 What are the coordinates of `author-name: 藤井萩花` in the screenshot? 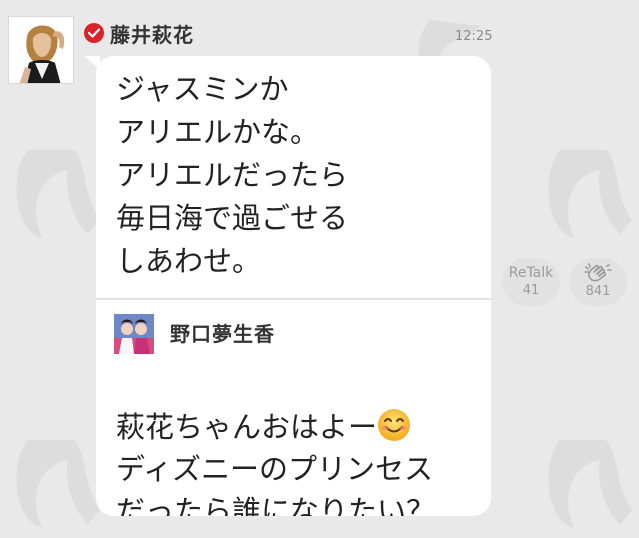 It's located at (152, 33).